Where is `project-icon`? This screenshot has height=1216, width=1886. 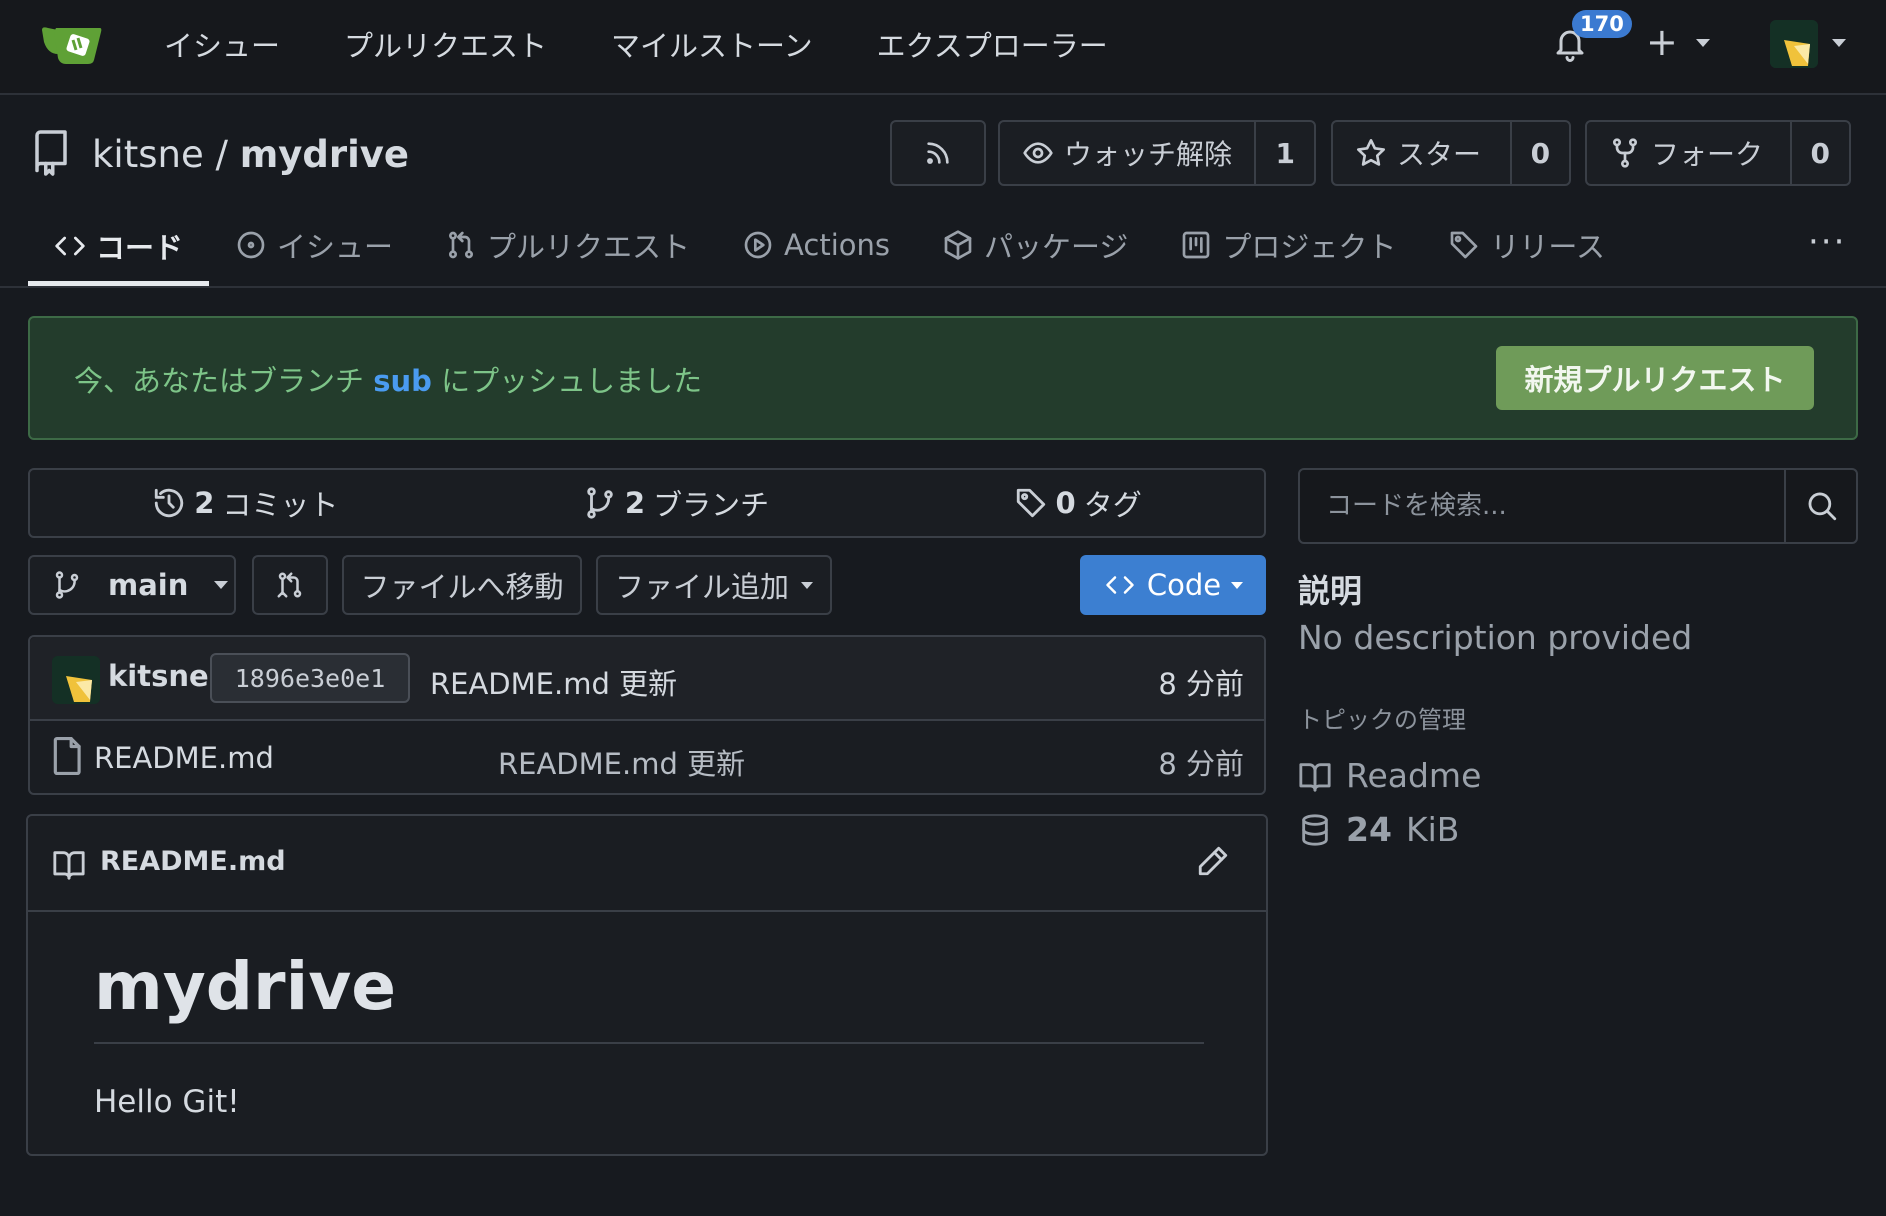 project-icon is located at coordinates (1196, 245).